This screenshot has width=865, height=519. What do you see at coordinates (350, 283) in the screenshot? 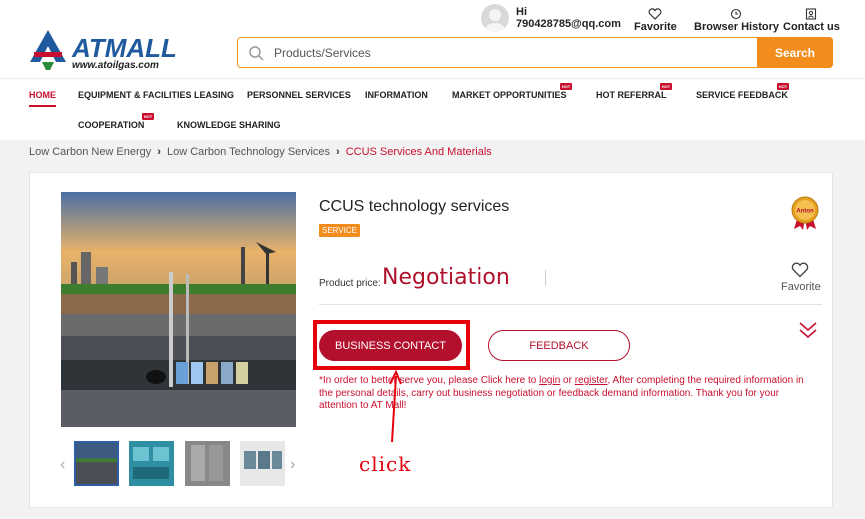
I see `price-label: Product price:` at bounding box center [350, 283].